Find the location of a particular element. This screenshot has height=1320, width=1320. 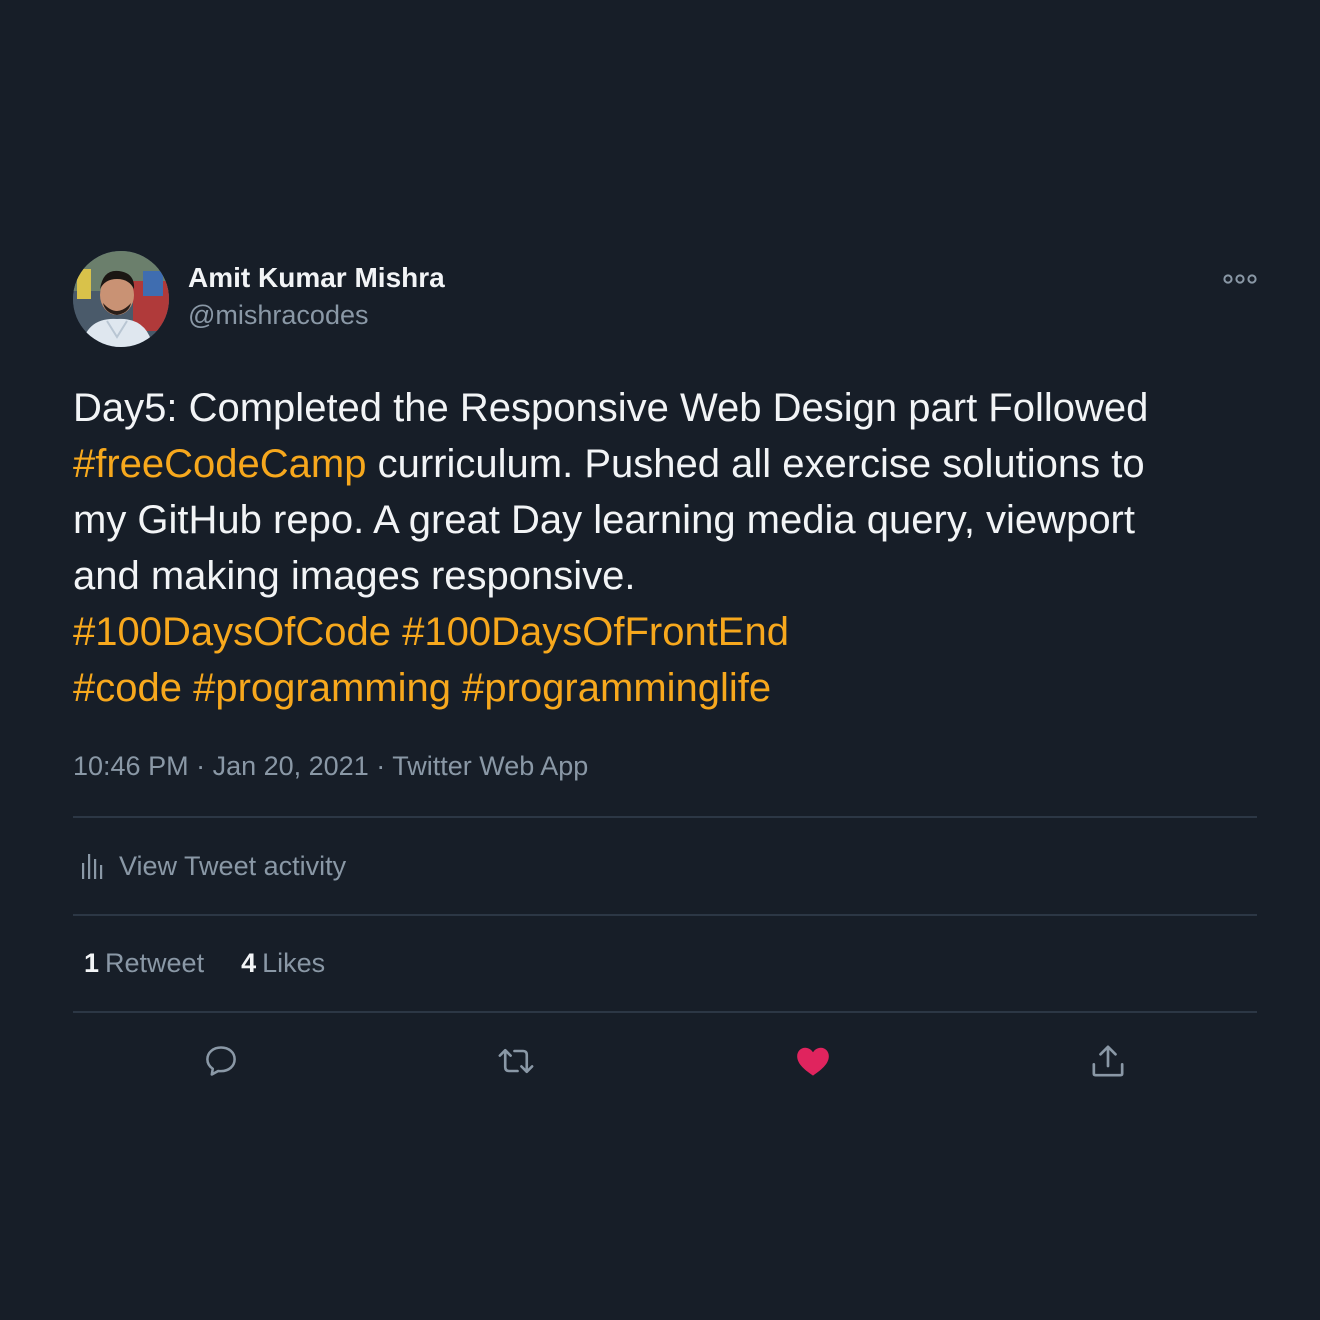

like-button is located at coordinates (813, 1061).